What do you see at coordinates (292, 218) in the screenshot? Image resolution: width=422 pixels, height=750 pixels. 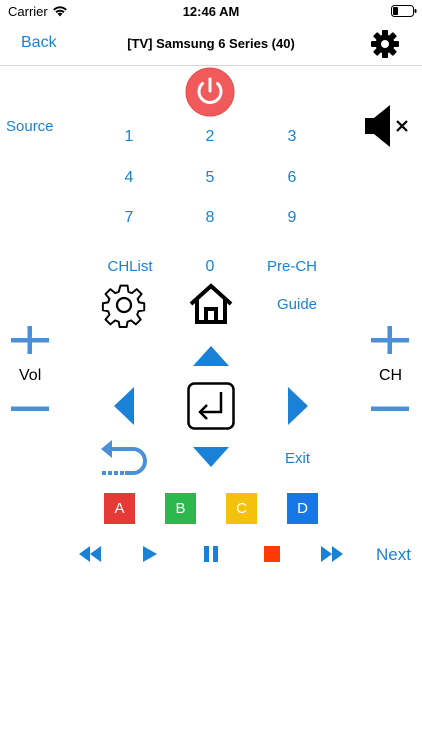 I see `digit-9-button: 9` at bounding box center [292, 218].